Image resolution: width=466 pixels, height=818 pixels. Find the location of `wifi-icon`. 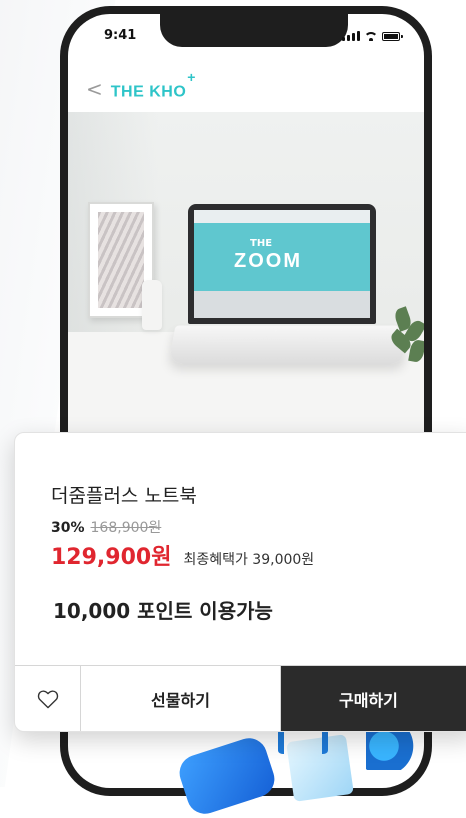

wifi-icon is located at coordinates (371, 36).